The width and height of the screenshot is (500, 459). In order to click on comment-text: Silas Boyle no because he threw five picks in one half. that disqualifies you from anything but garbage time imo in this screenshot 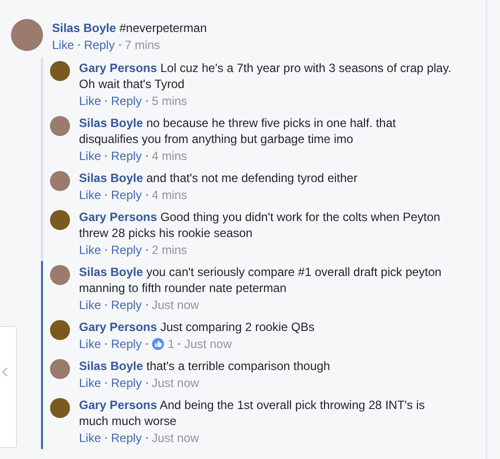, I will do `click(238, 131)`.